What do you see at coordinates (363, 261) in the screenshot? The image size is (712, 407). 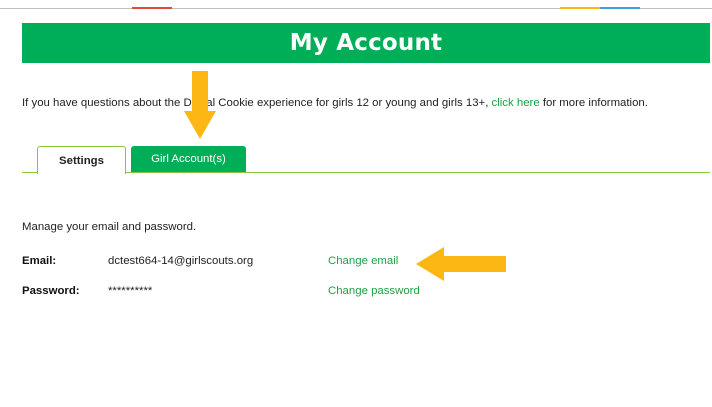 I see `change-email-link: Change email` at bounding box center [363, 261].